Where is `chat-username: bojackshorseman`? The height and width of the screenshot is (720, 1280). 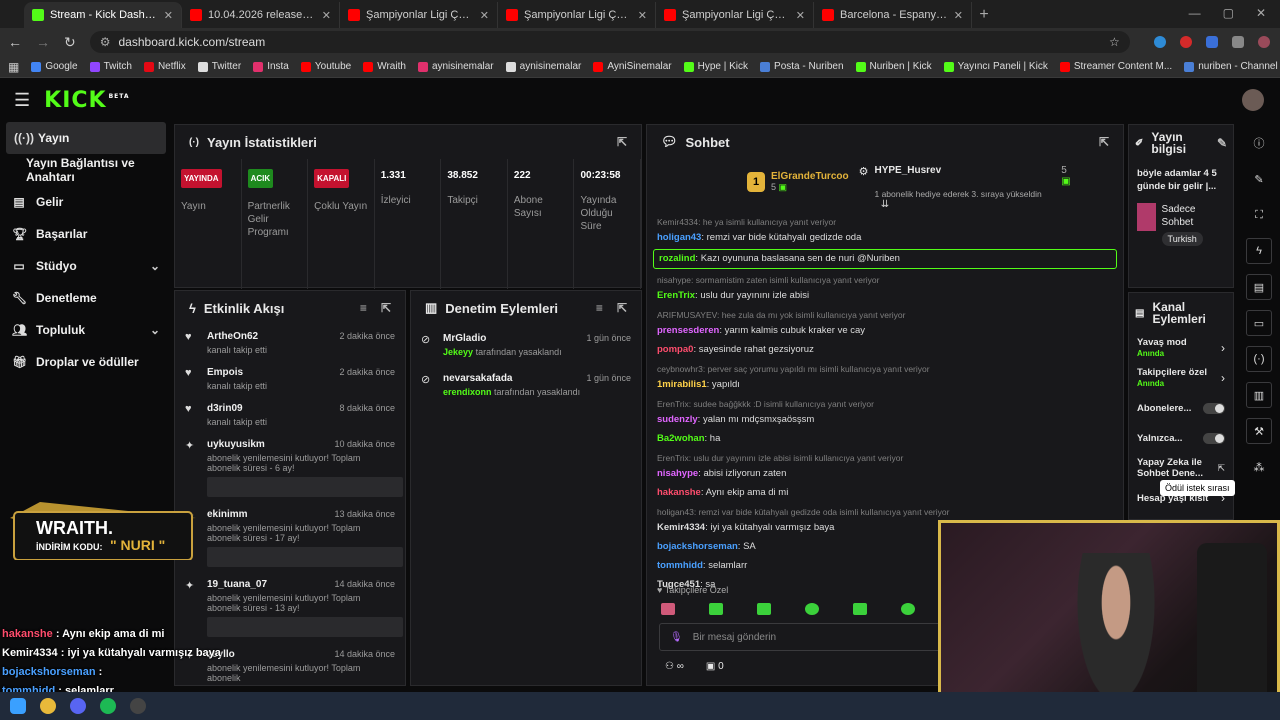 chat-username: bojackshorseman is located at coordinates (697, 546).